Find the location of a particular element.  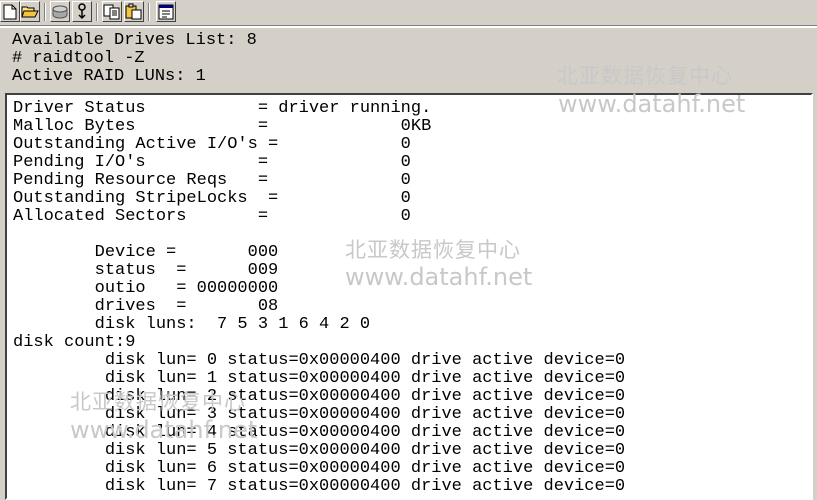

paste-button is located at coordinates (134, 11).